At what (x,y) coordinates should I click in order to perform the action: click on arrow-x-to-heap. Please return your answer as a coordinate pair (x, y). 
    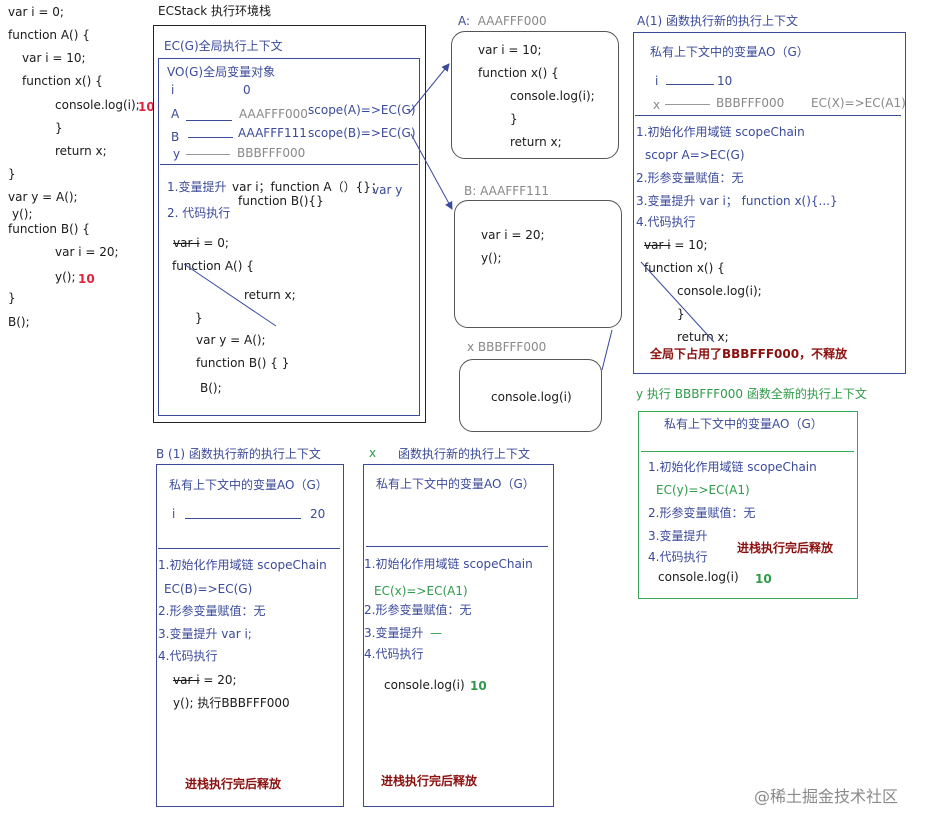
    Looking at the image, I should click on (607, 350).